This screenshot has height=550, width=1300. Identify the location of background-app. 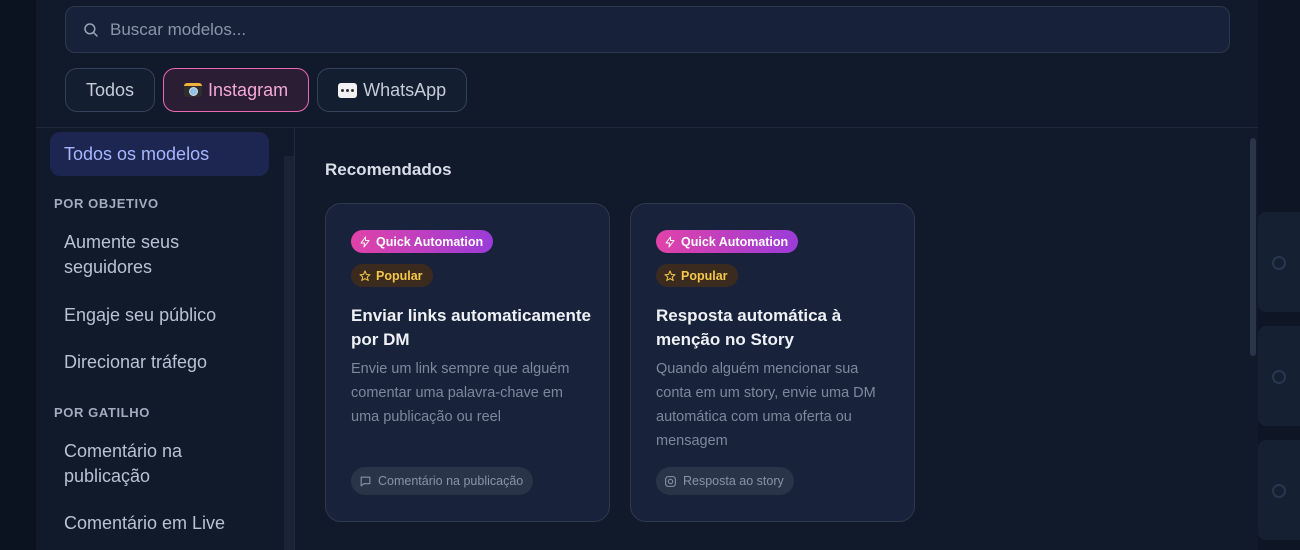
(1279, 275).